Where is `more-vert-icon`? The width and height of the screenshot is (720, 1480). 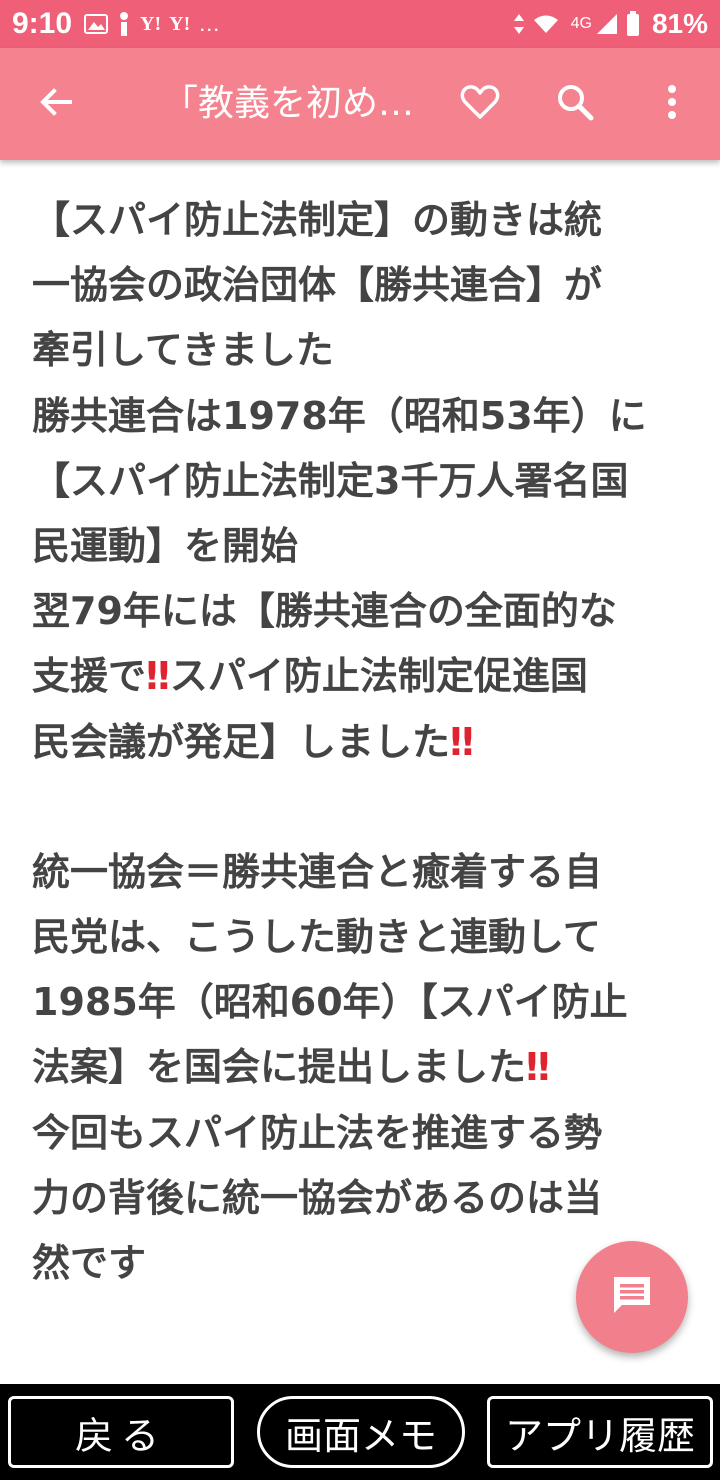 more-vert-icon is located at coordinates (672, 104).